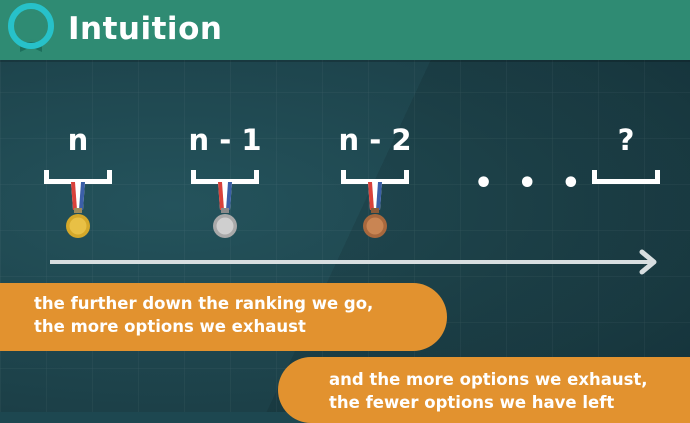 Image resolution: width=690 pixels, height=423 pixels. Describe the element at coordinates (78, 210) in the screenshot. I see `gold-medal-icon` at that location.